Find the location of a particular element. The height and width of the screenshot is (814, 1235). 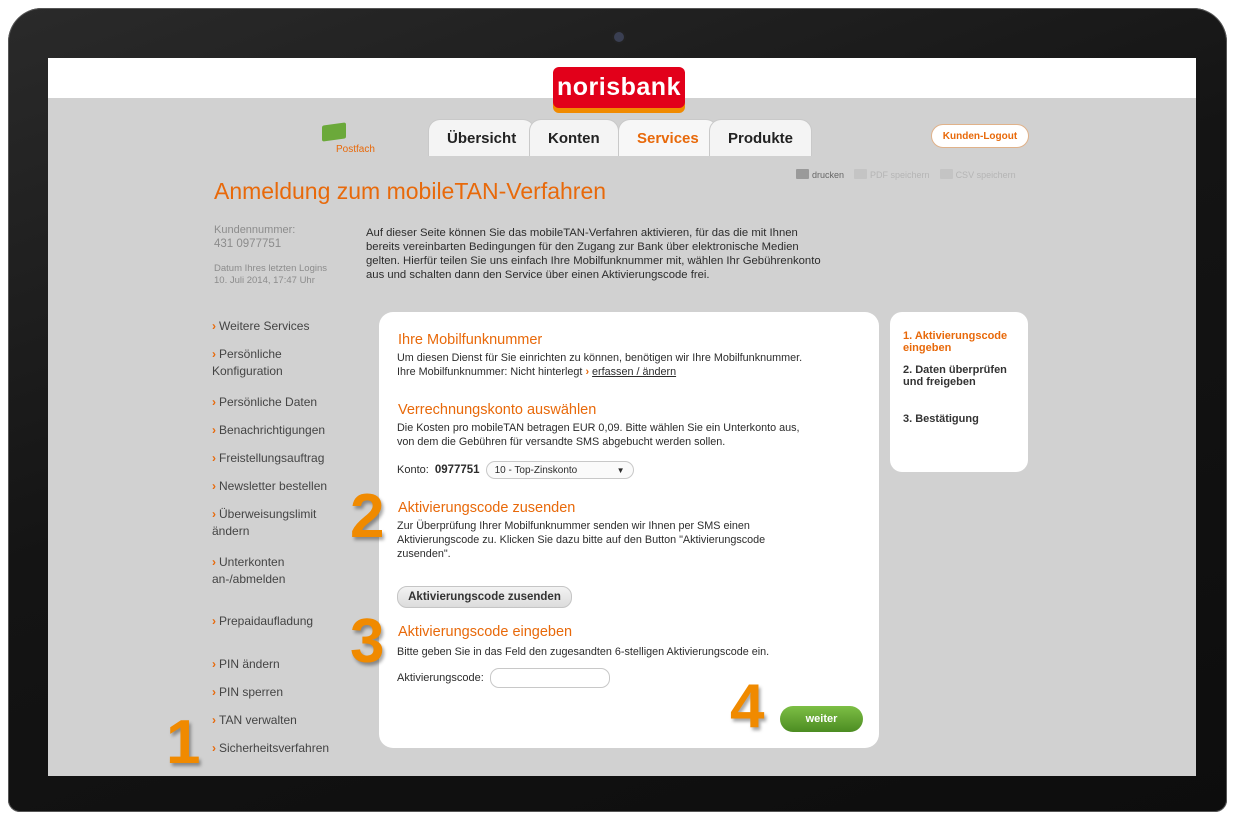

sidebar-item-benachrichtigungen: › Benachrichtigungen is located at coordinates (282, 430).